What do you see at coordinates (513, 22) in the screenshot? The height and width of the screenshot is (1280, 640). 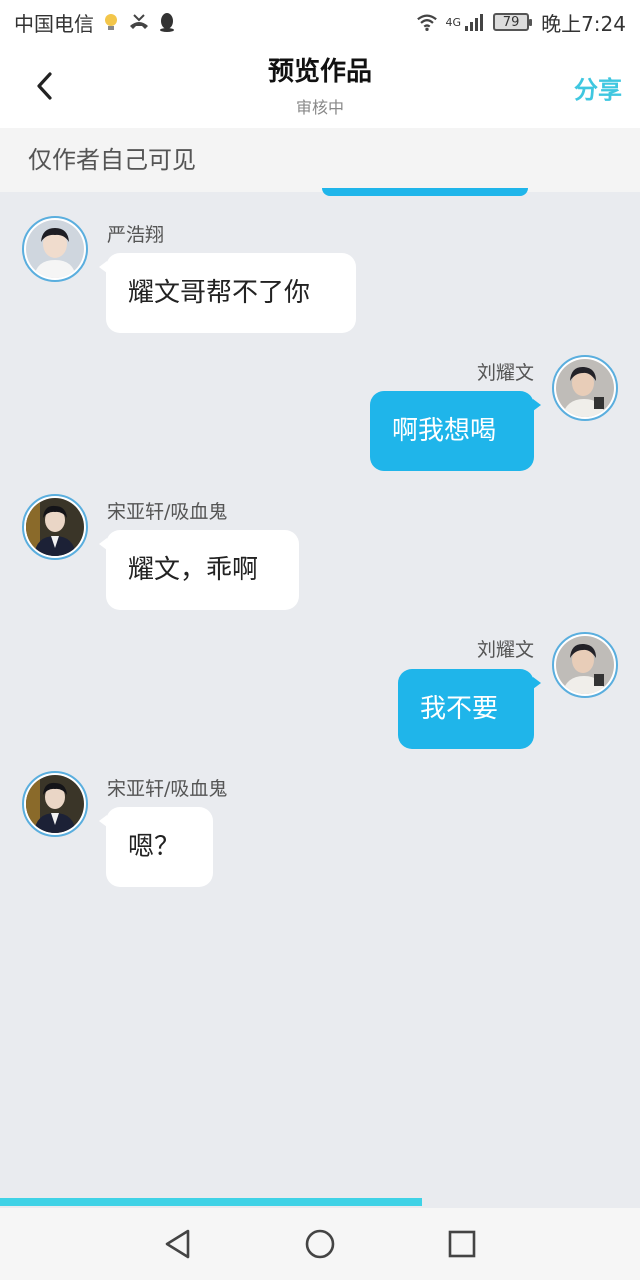 I see `battery-indicator: 79` at bounding box center [513, 22].